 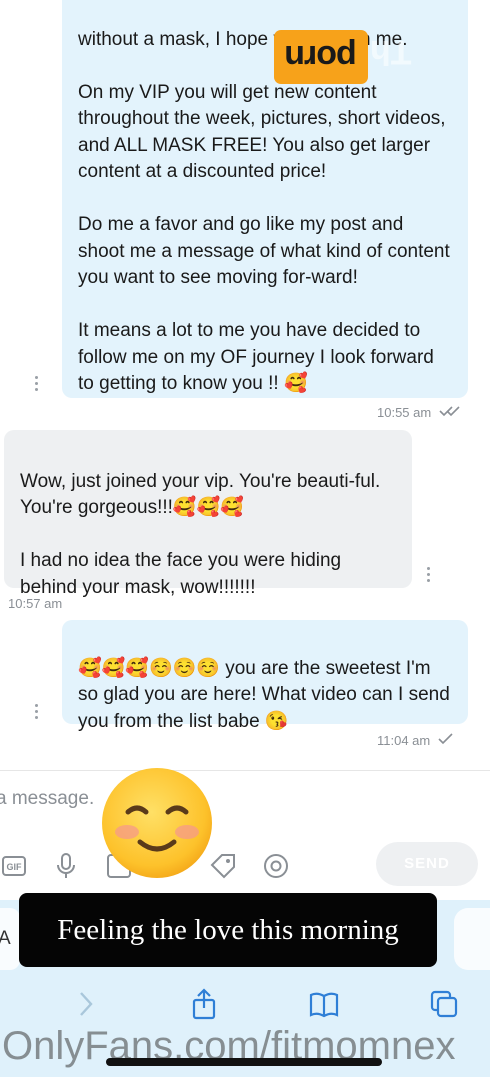 I want to click on timestamp-text: 10:55 am, so click(x=404, y=412).